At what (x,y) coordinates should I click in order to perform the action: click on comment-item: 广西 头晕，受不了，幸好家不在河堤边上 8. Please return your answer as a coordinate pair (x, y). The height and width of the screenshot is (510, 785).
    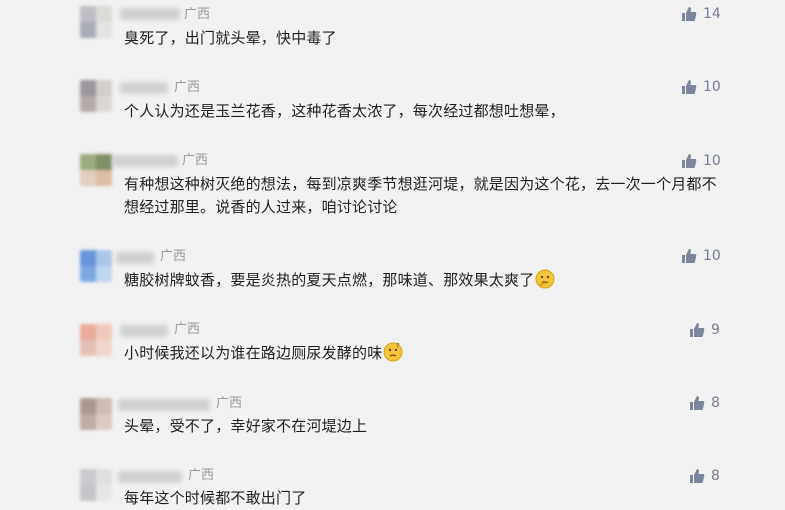
    Looking at the image, I should click on (392, 426).